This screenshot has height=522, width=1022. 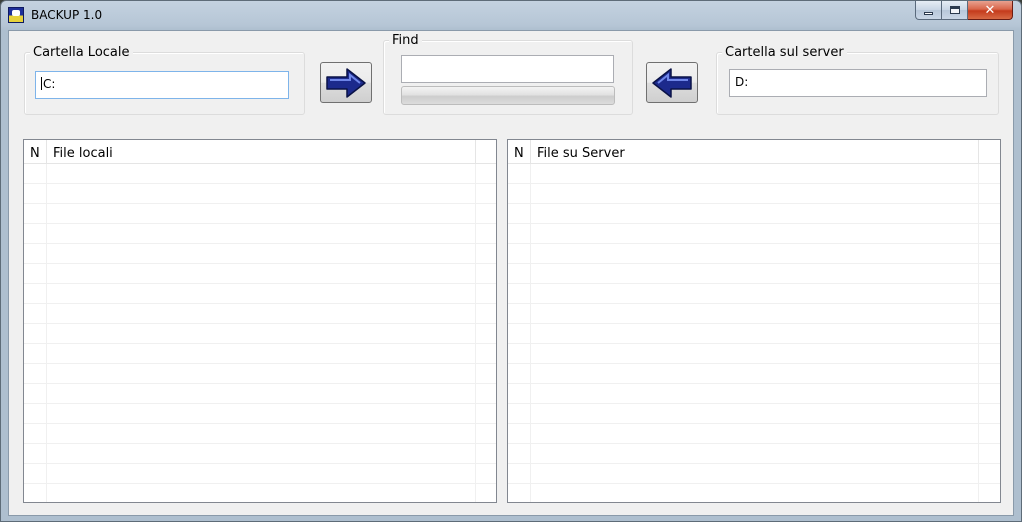 I want to click on local-folder-input: C:, so click(x=162, y=85).